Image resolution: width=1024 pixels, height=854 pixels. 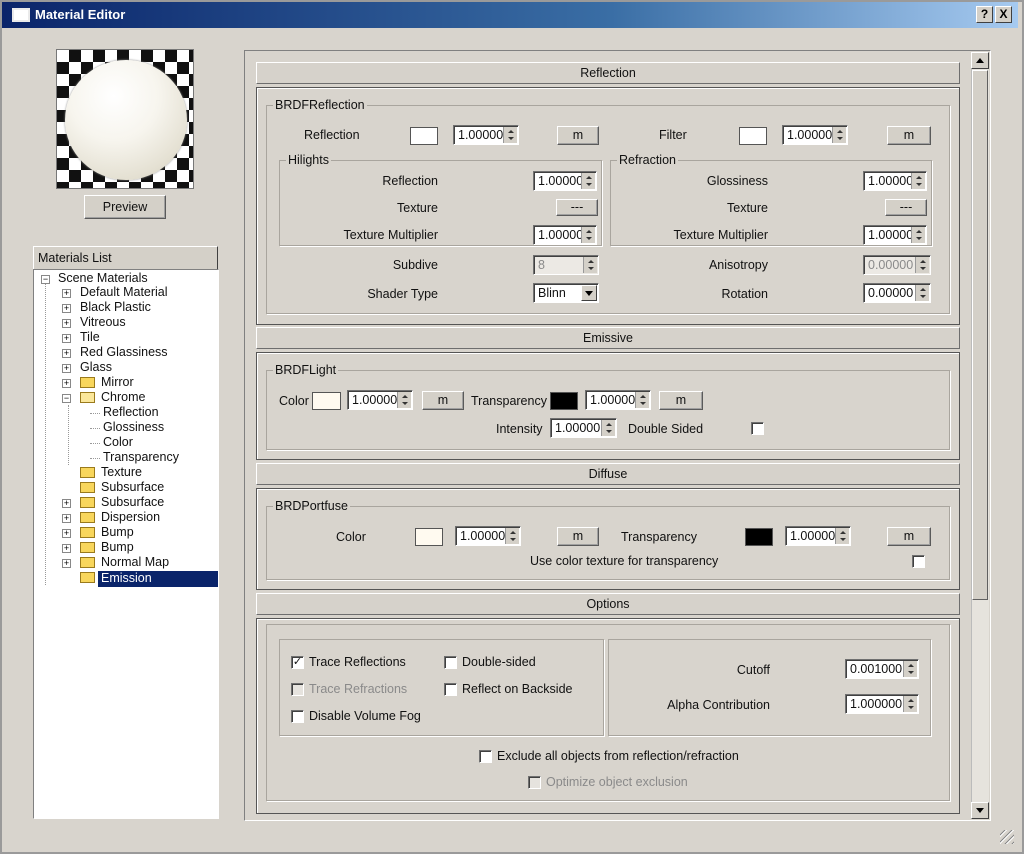 What do you see at coordinates (297, 716) in the screenshot?
I see `disable-volume-fog-checkbox` at bounding box center [297, 716].